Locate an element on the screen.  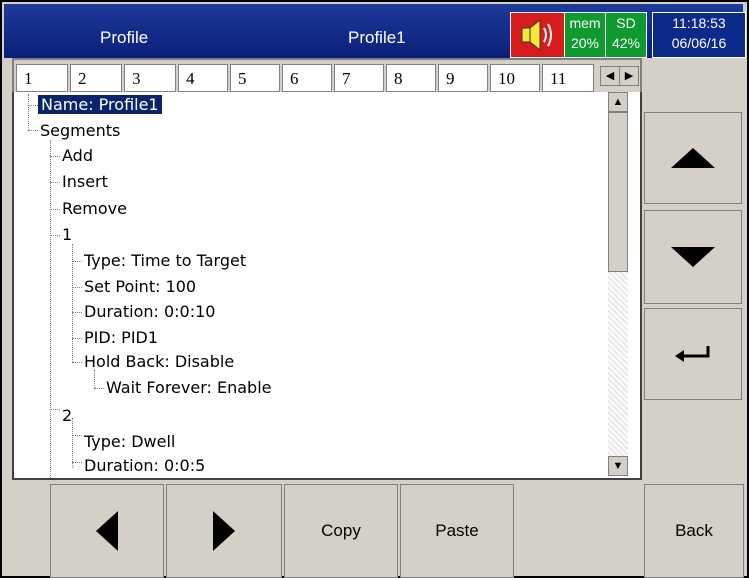
tab-8: 8 is located at coordinates (411, 78).